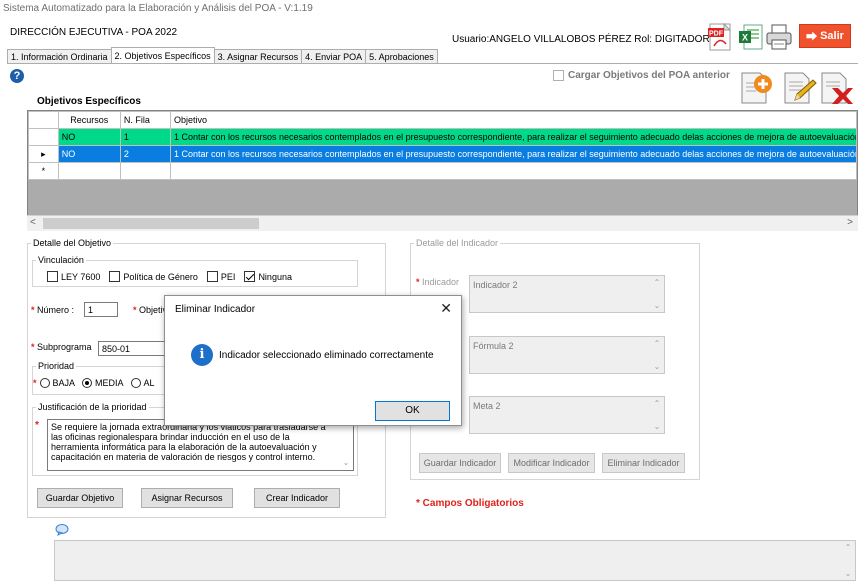 Image resolution: width=858 pixels, height=581 pixels. I want to click on tab-informacion-ordinaria: 1. Información Ordinaria, so click(59, 56).